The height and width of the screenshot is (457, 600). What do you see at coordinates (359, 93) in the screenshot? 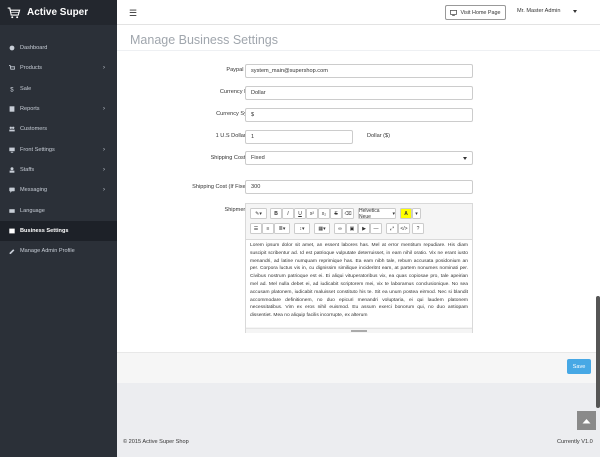
I see `currency-name-field: Dollar` at bounding box center [359, 93].